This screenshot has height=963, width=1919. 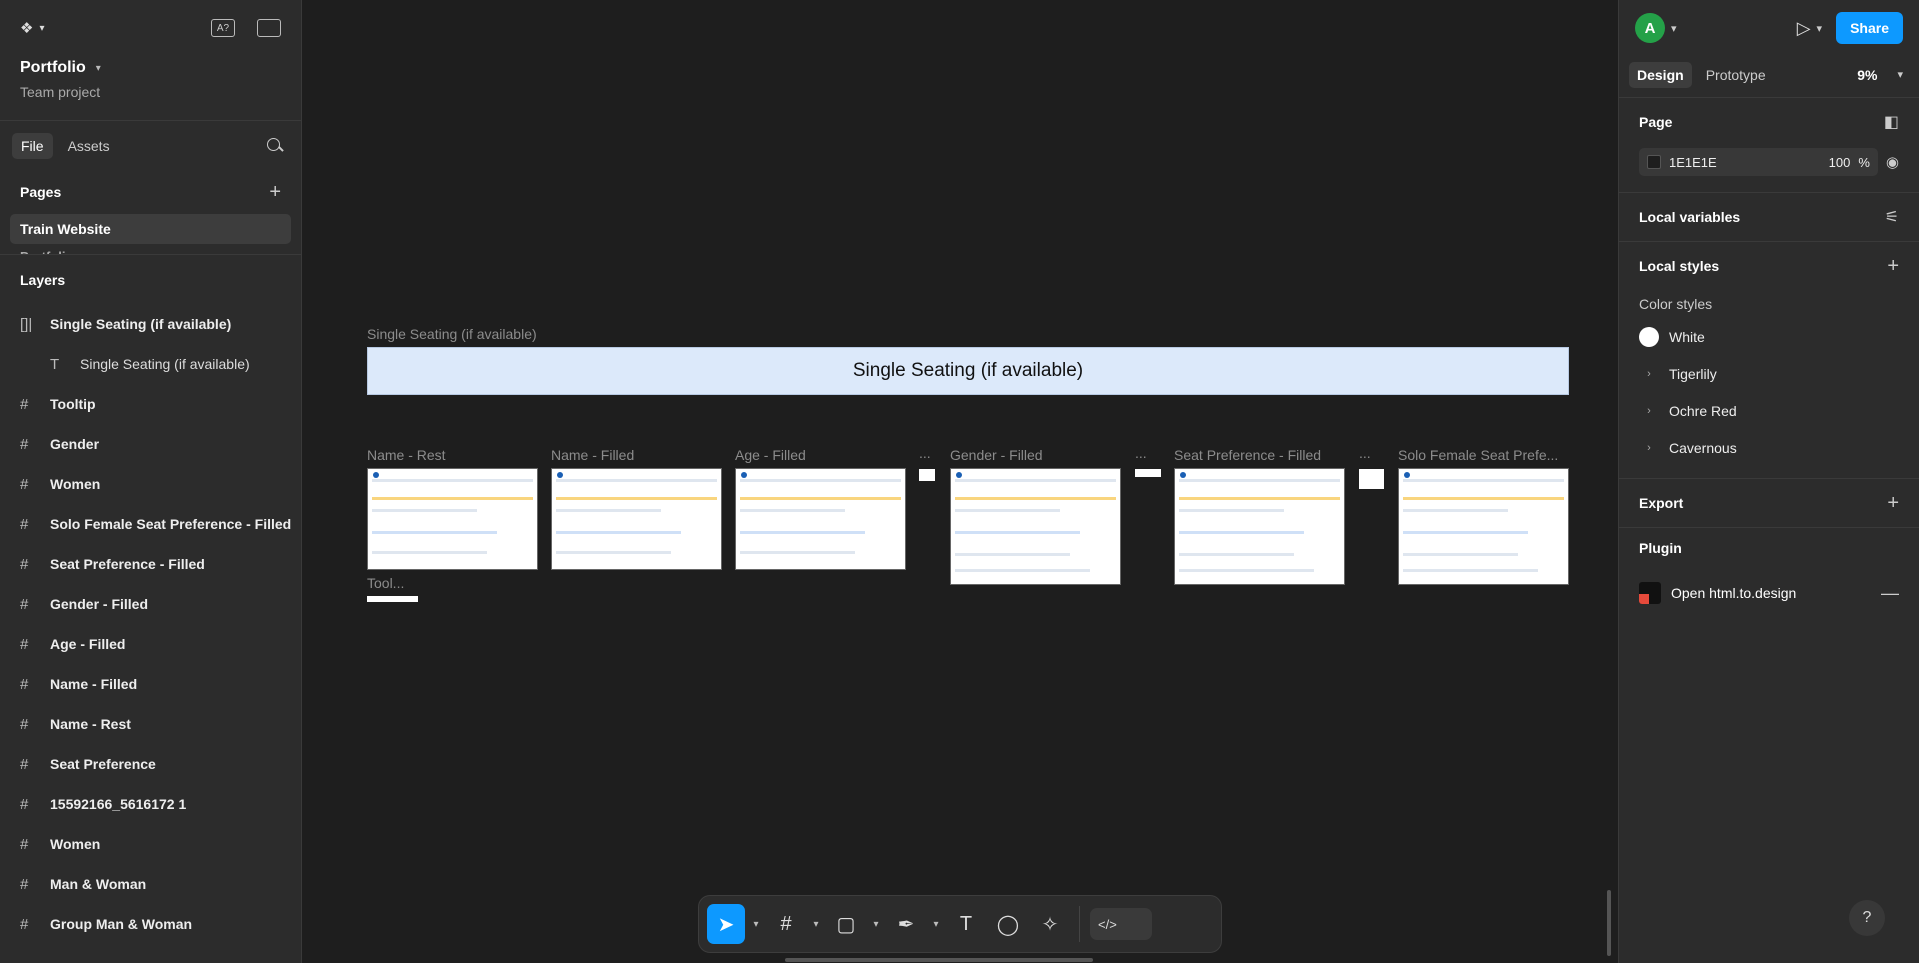 I want to click on layer-item: T Single Seating (if available), so click(x=150, y=364).